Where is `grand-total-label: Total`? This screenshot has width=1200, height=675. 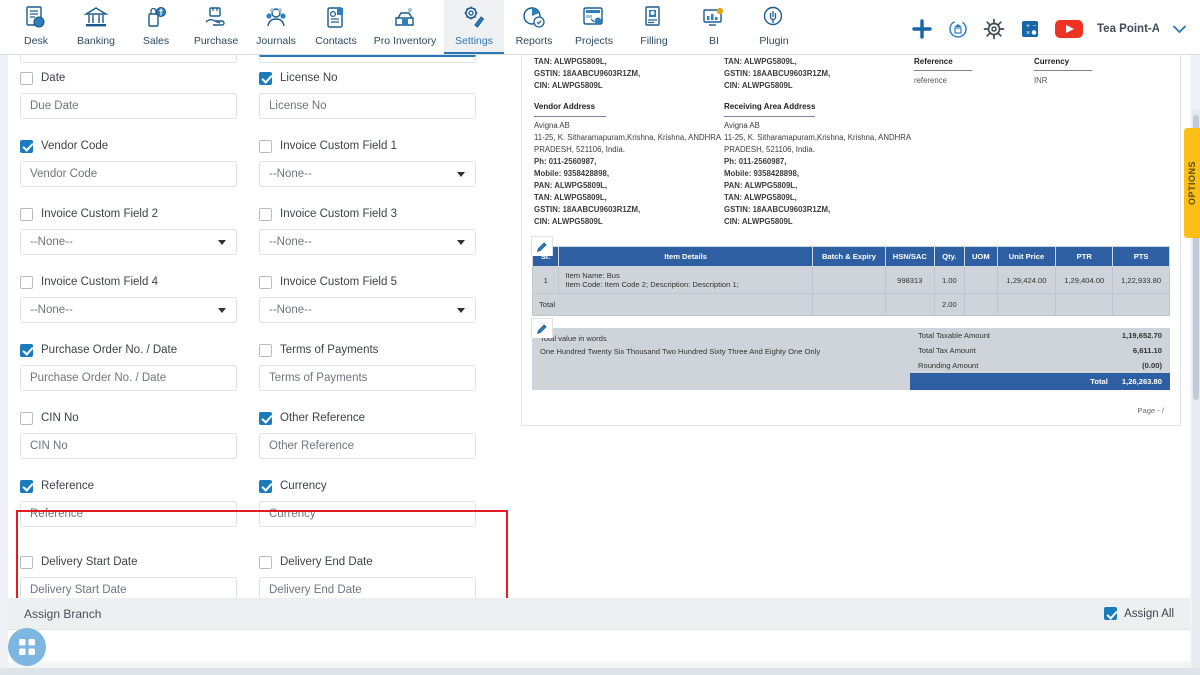 grand-total-label: Total is located at coordinates (1099, 382).